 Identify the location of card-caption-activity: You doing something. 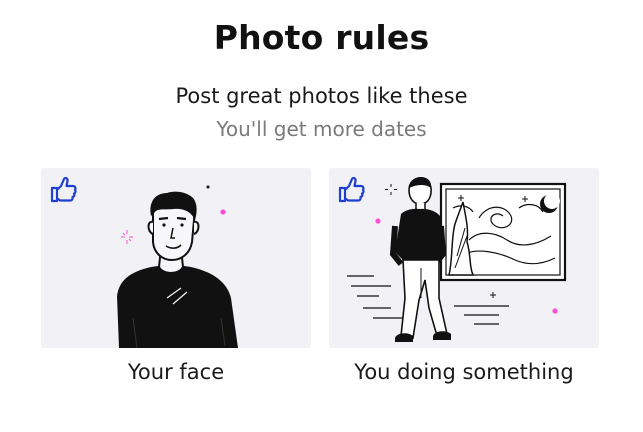
(464, 372).